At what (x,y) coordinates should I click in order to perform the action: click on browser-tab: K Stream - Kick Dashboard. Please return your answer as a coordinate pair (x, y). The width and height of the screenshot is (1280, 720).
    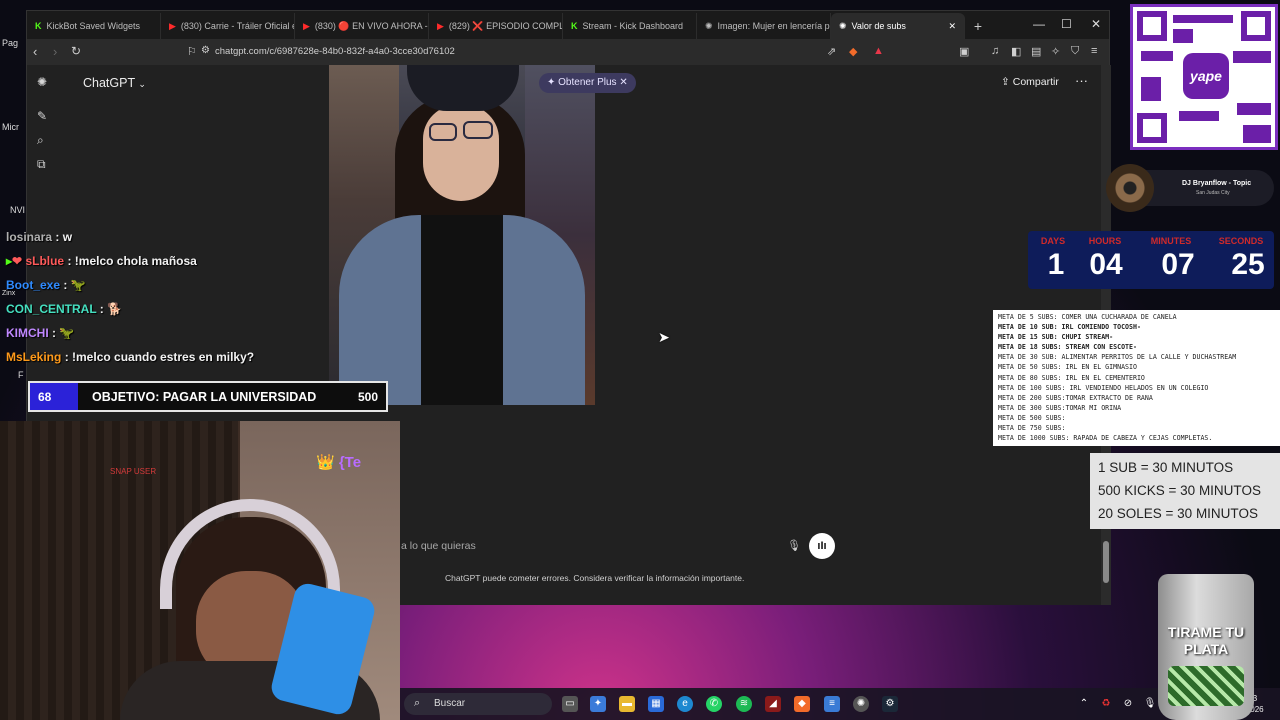
    Looking at the image, I should click on (630, 26).